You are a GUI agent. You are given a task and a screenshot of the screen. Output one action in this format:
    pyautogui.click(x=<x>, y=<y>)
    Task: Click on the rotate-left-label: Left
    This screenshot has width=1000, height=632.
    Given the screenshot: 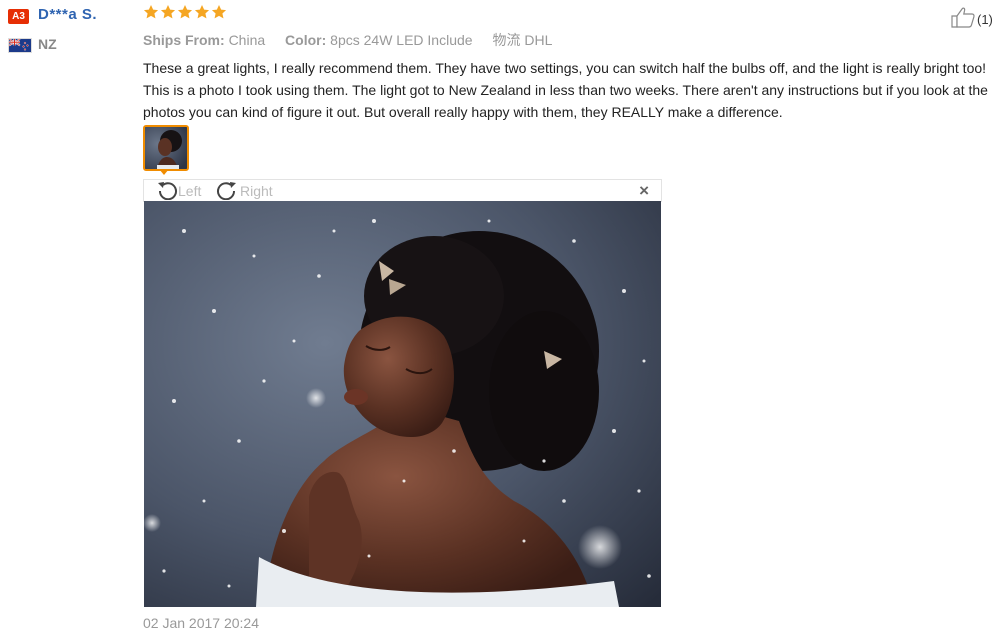 What is the action you would take?
    pyautogui.click(x=189, y=191)
    